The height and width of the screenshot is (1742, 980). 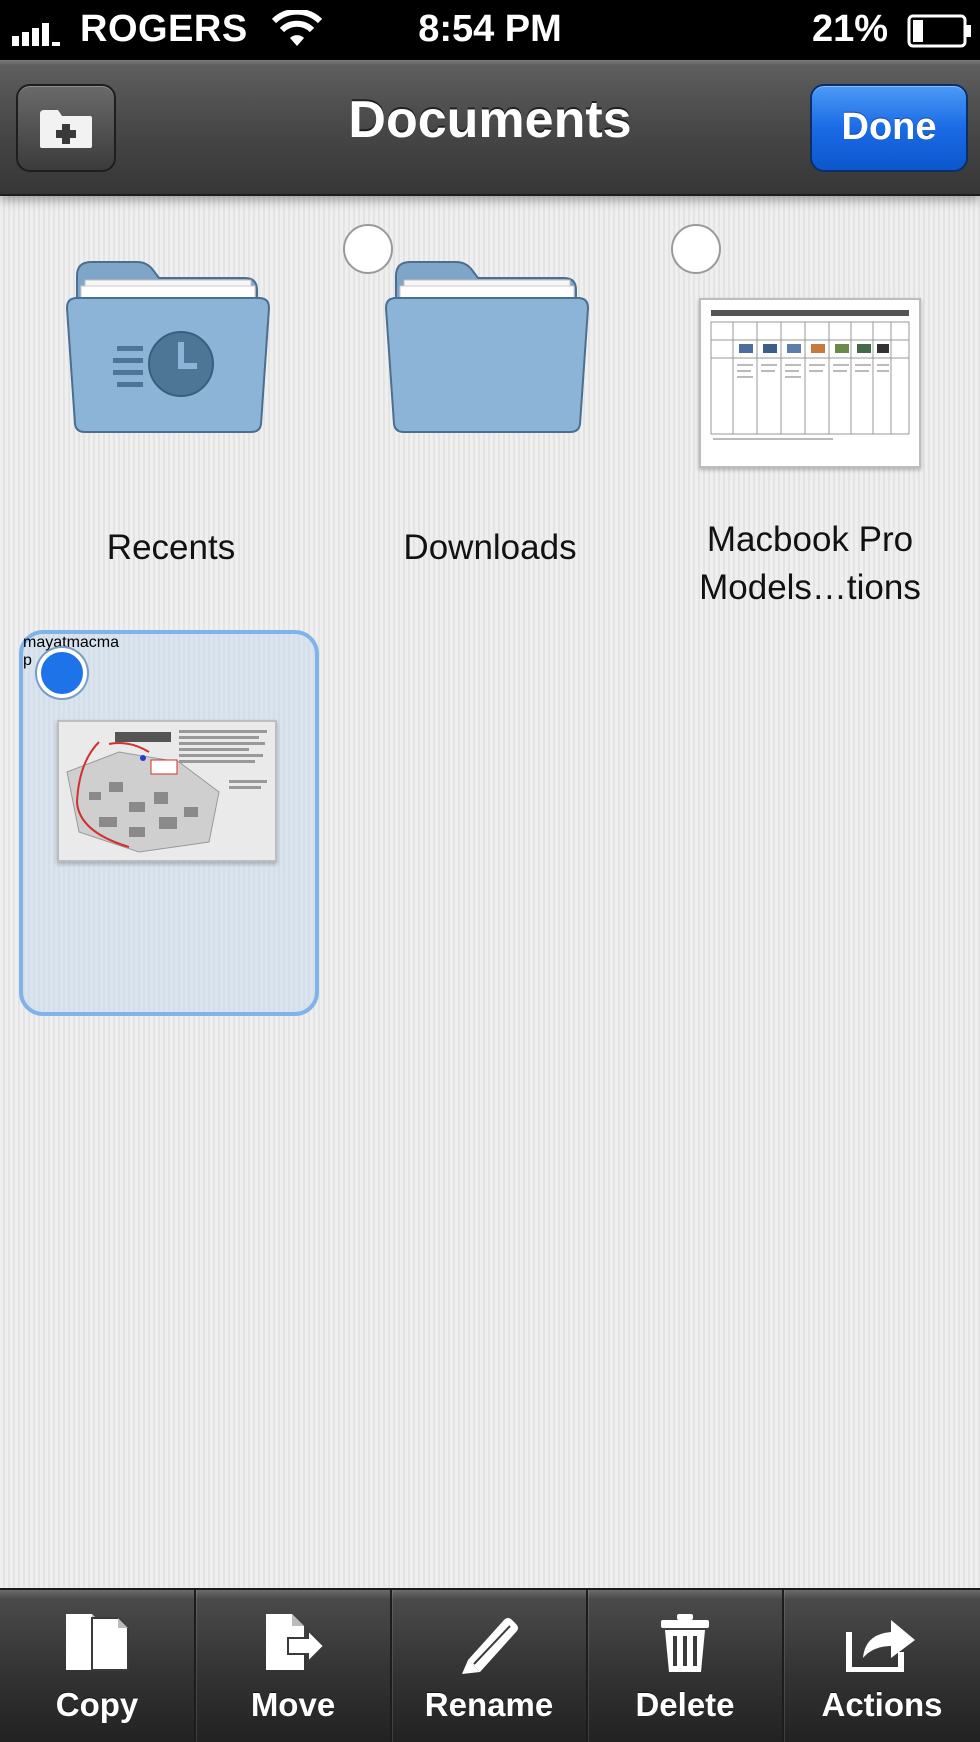 I want to click on selection-circle, so click(x=696, y=249).